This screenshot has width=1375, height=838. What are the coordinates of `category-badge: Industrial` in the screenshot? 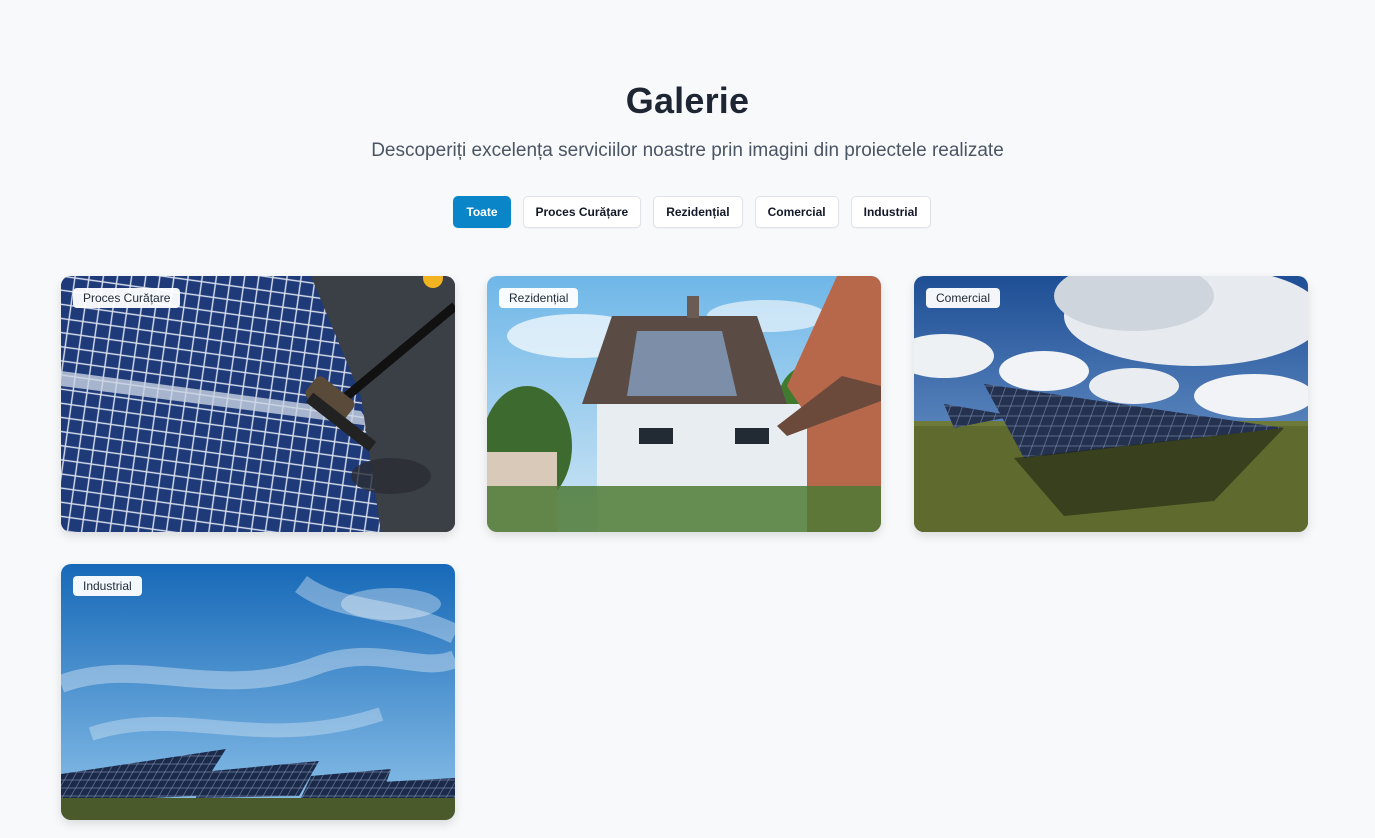 It's located at (107, 586).